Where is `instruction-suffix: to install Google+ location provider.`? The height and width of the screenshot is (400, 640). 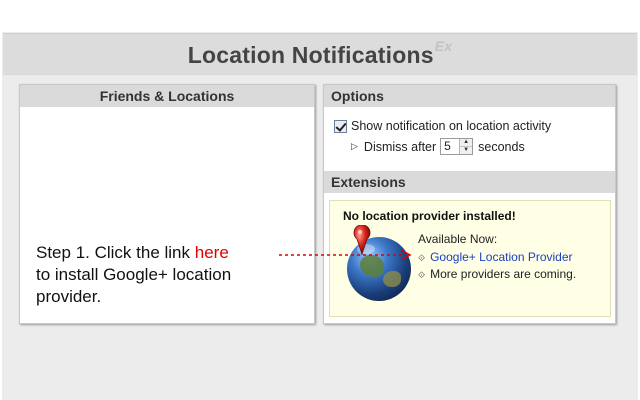 instruction-suffix: to install Google+ location provider. is located at coordinates (134, 285).